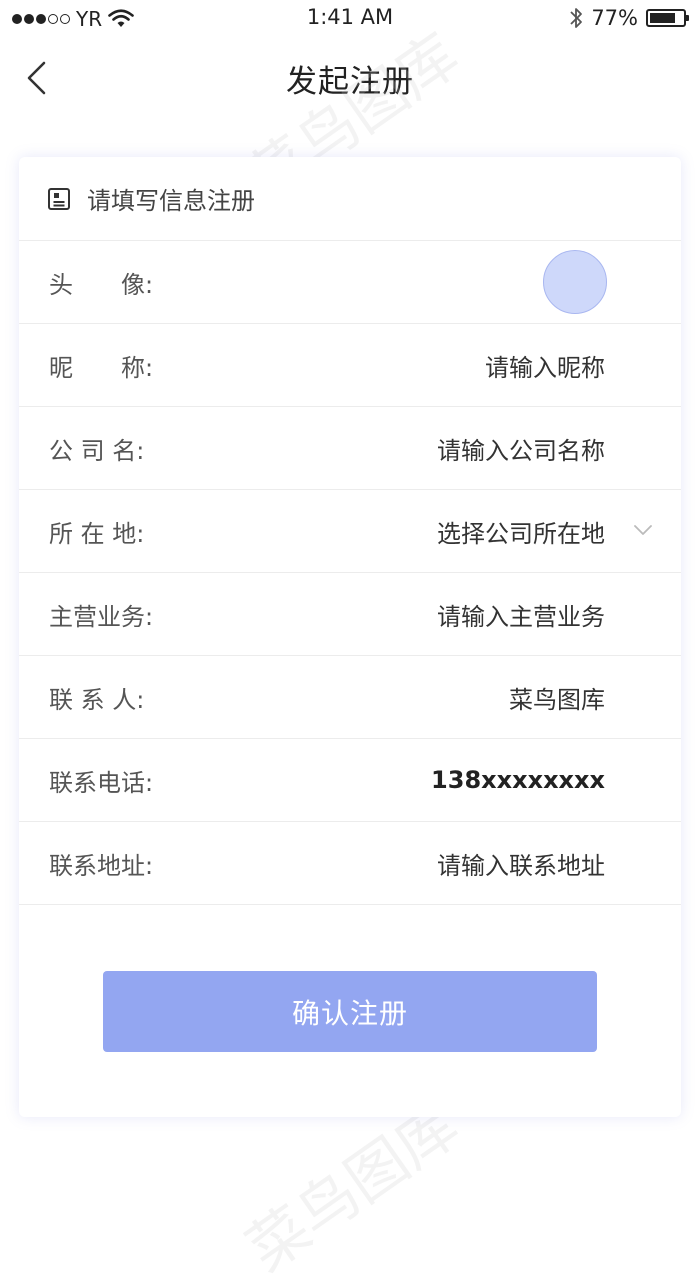  Describe the element at coordinates (662, 18) in the screenshot. I see `battery-level-fill` at that location.